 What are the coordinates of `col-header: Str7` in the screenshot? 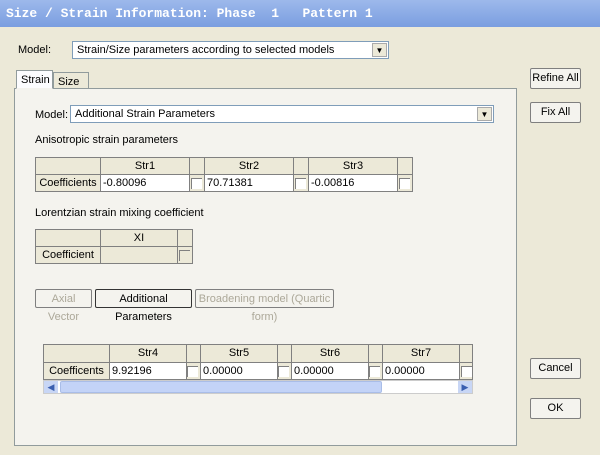 It's located at (421, 353).